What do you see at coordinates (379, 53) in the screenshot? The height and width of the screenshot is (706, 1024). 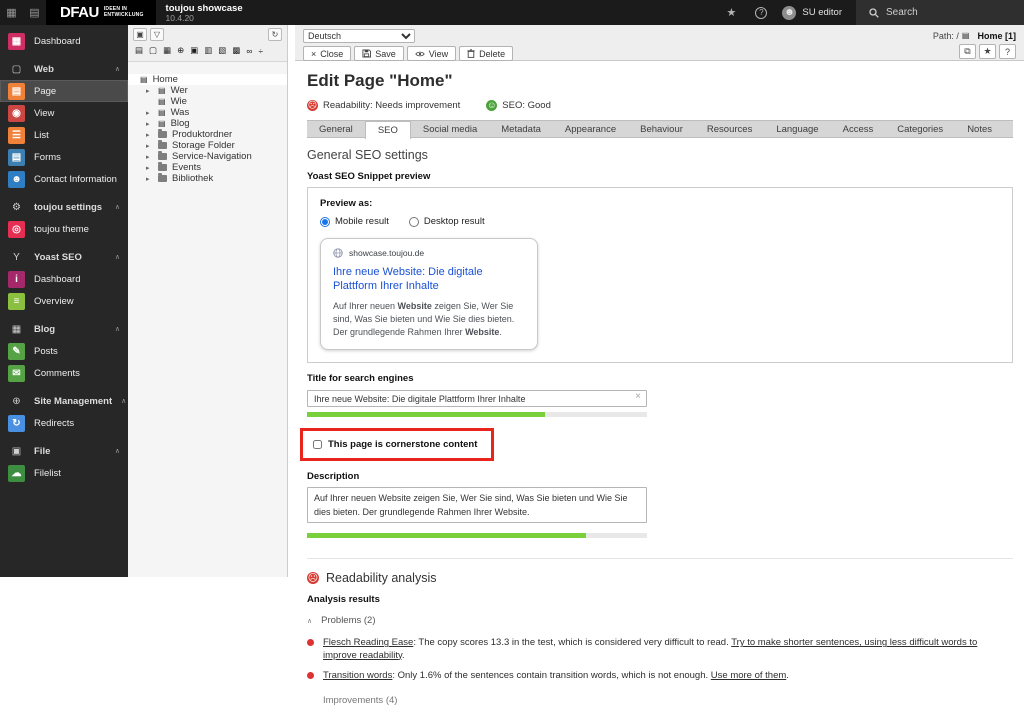 I see `save-button: Save` at bounding box center [379, 53].